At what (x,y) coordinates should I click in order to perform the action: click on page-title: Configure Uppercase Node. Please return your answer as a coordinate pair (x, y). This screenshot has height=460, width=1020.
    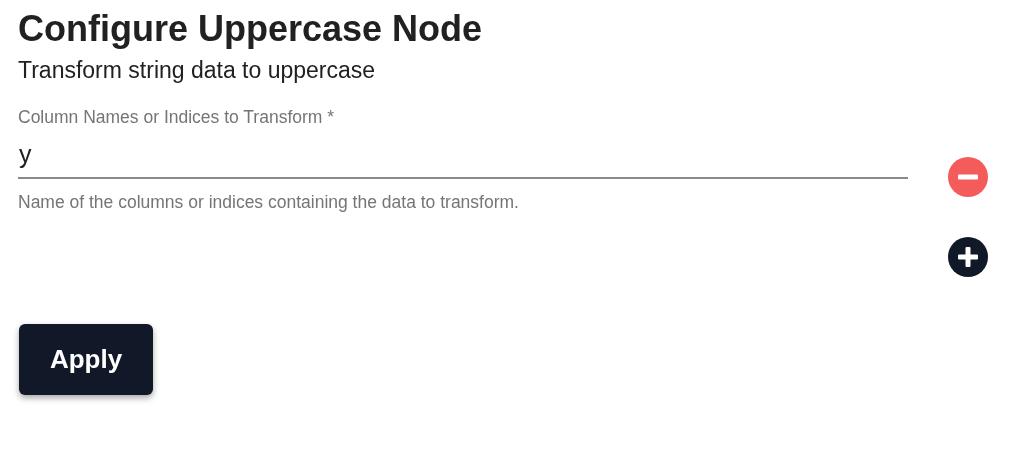
    Looking at the image, I should click on (250, 29).